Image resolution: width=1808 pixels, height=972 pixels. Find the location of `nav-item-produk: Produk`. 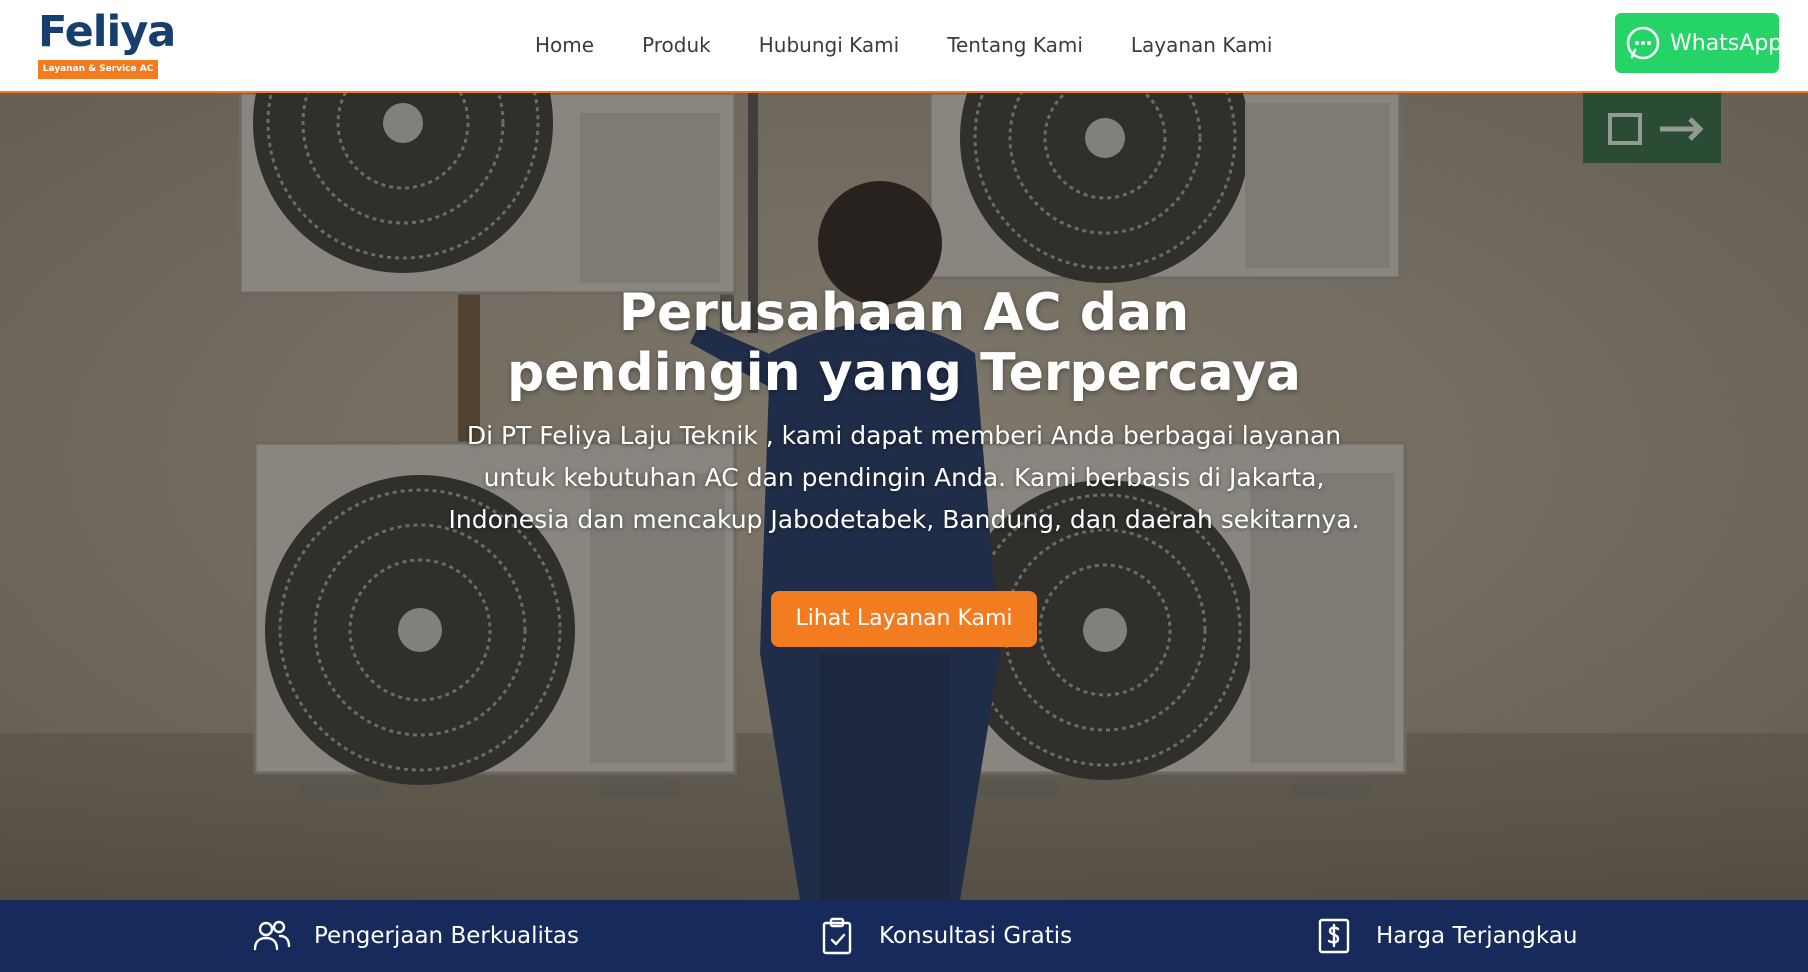

nav-item-produk: Produk is located at coordinates (676, 45).